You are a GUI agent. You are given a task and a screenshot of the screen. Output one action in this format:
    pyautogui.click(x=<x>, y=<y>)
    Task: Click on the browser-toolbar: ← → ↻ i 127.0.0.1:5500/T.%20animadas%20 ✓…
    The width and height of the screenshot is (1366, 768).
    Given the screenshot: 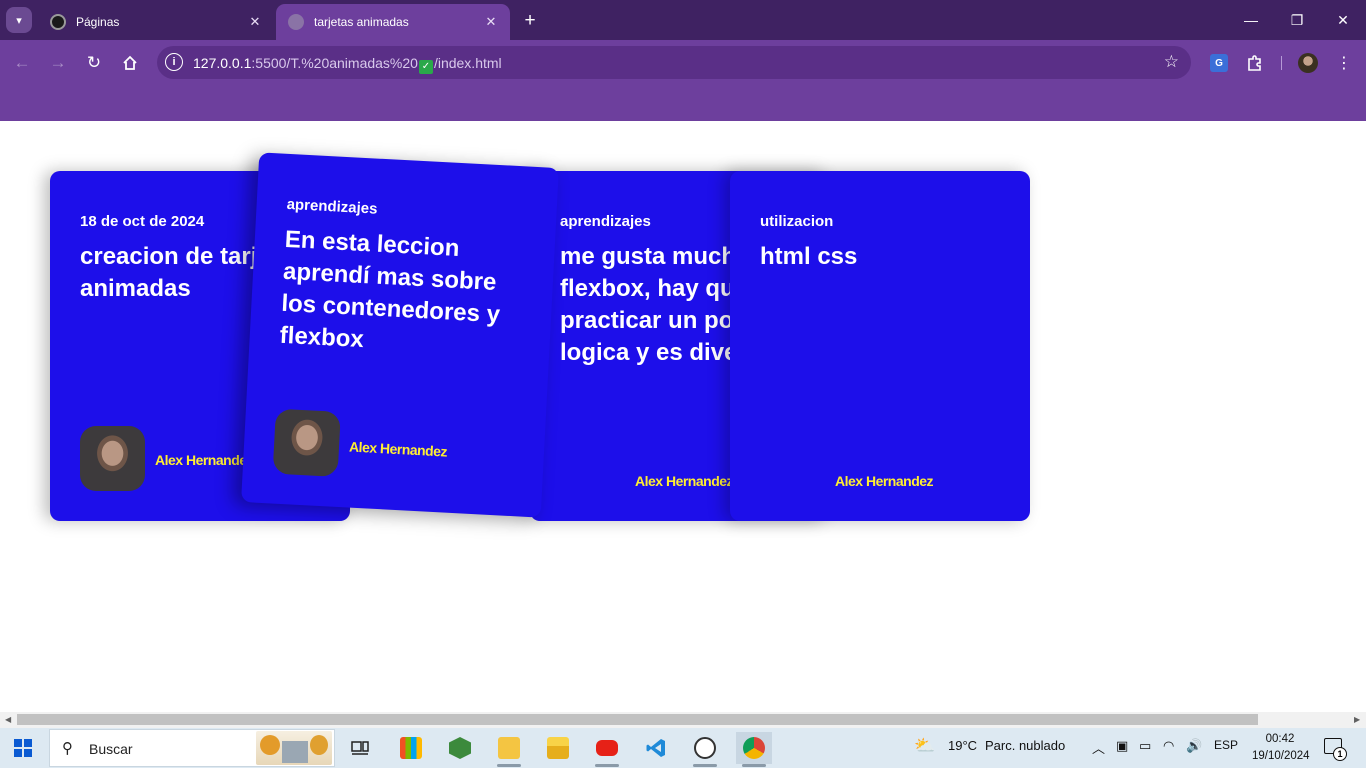 What is the action you would take?
    pyautogui.click(x=683, y=63)
    